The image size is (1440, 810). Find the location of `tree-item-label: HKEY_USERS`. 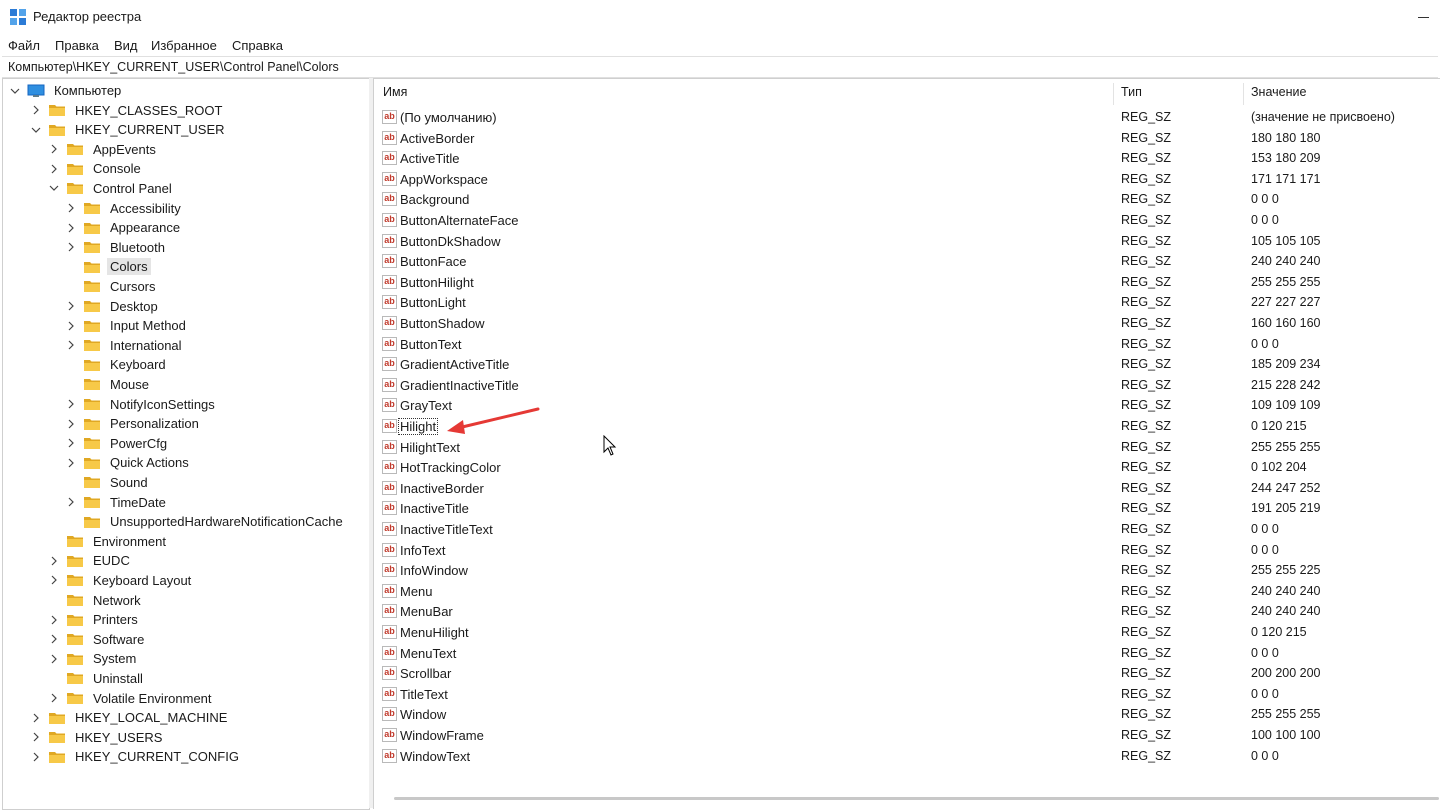

tree-item-label: HKEY_USERS is located at coordinates (118, 737).